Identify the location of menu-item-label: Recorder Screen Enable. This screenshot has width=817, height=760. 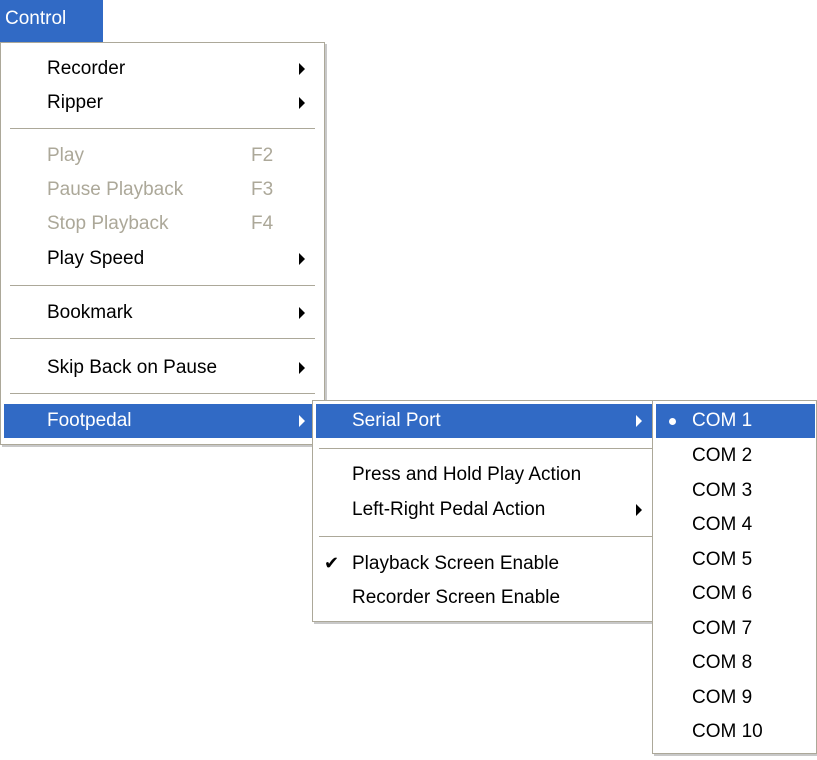
(456, 597).